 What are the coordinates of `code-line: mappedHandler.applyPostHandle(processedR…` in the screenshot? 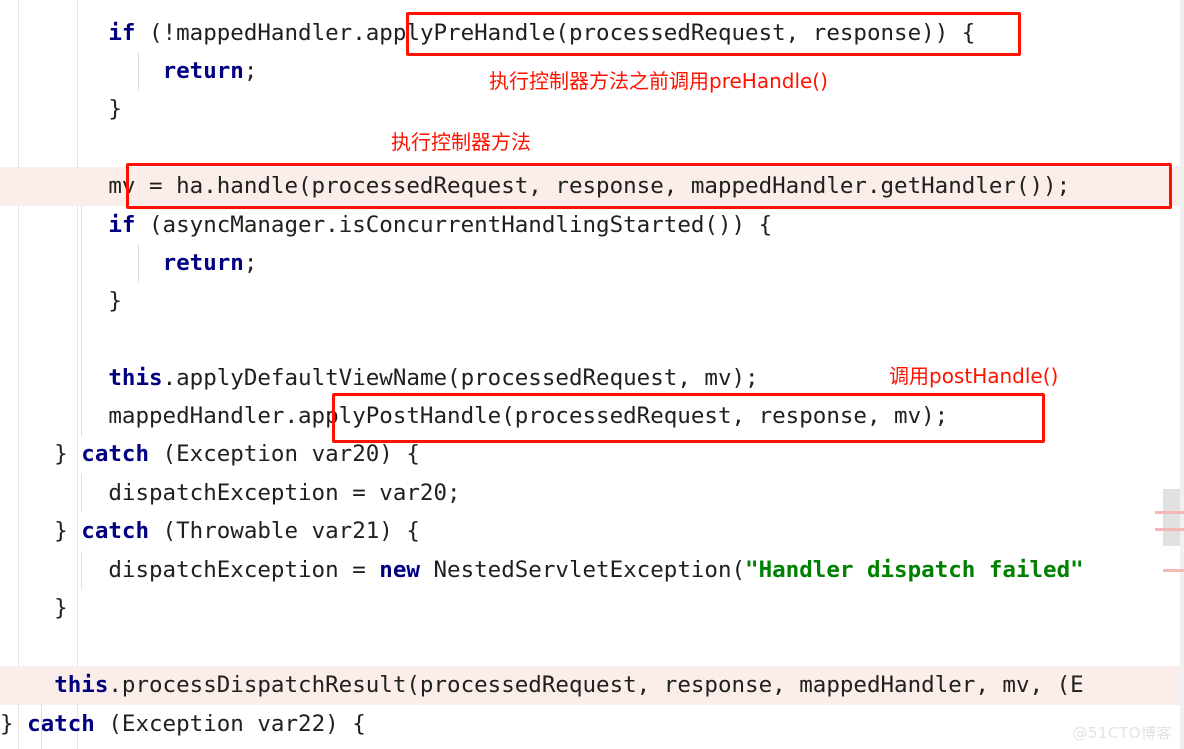 It's located at (592, 416).